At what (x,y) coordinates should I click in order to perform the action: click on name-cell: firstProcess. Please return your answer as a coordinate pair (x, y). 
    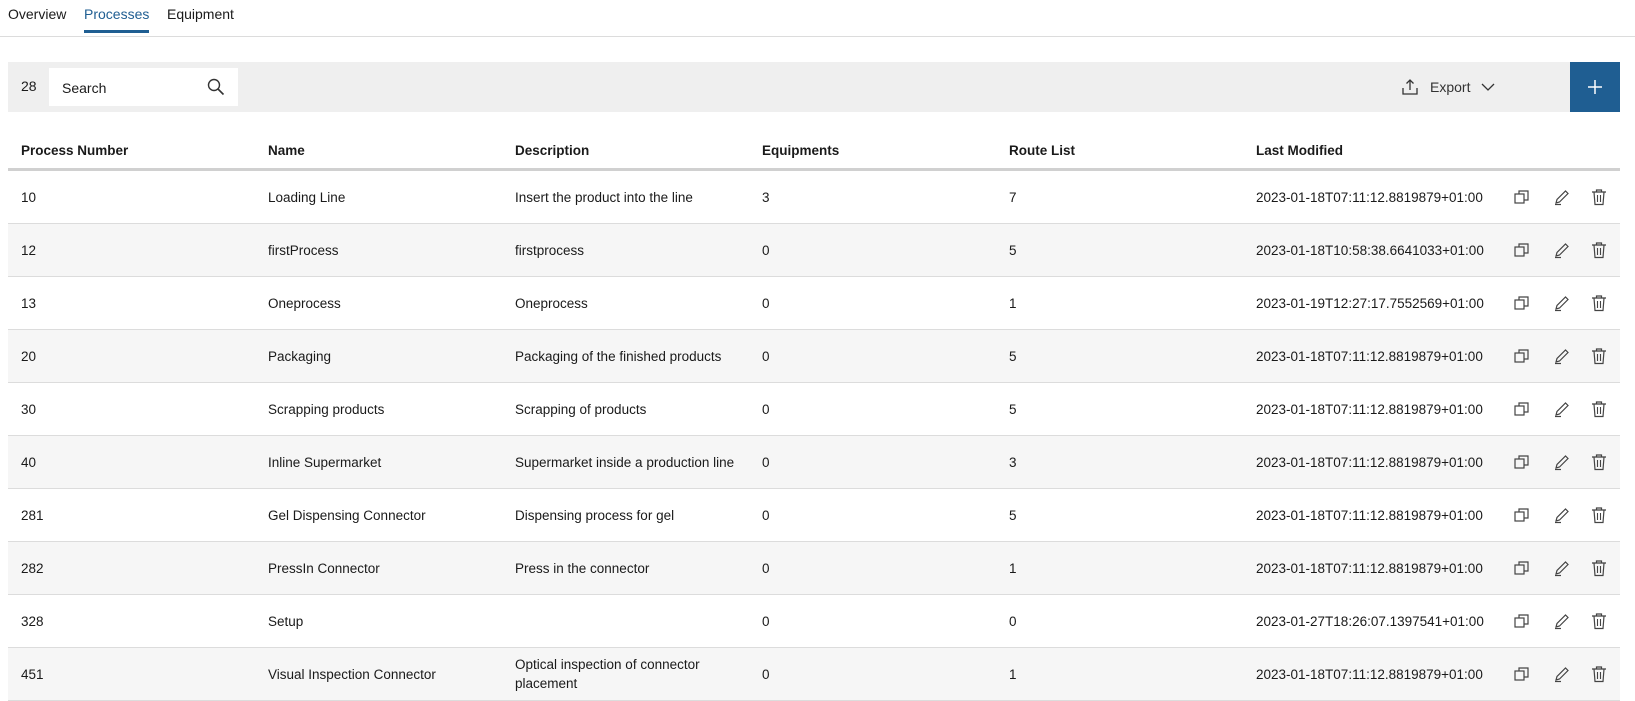
    Looking at the image, I should click on (303, 250).